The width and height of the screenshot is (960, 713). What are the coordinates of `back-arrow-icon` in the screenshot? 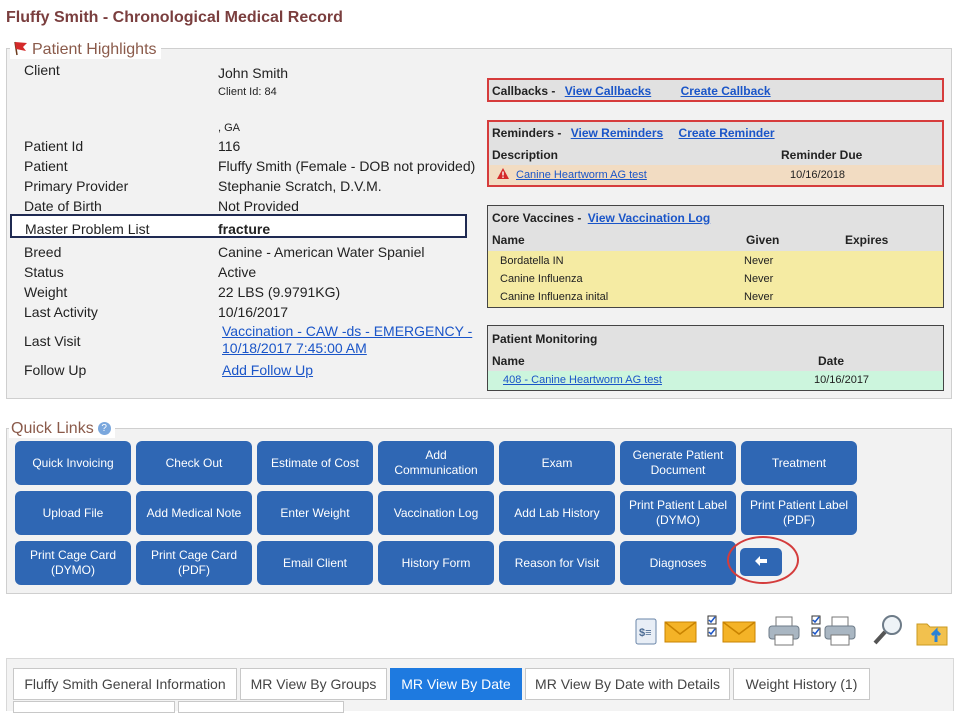 It's located at (761, 562).